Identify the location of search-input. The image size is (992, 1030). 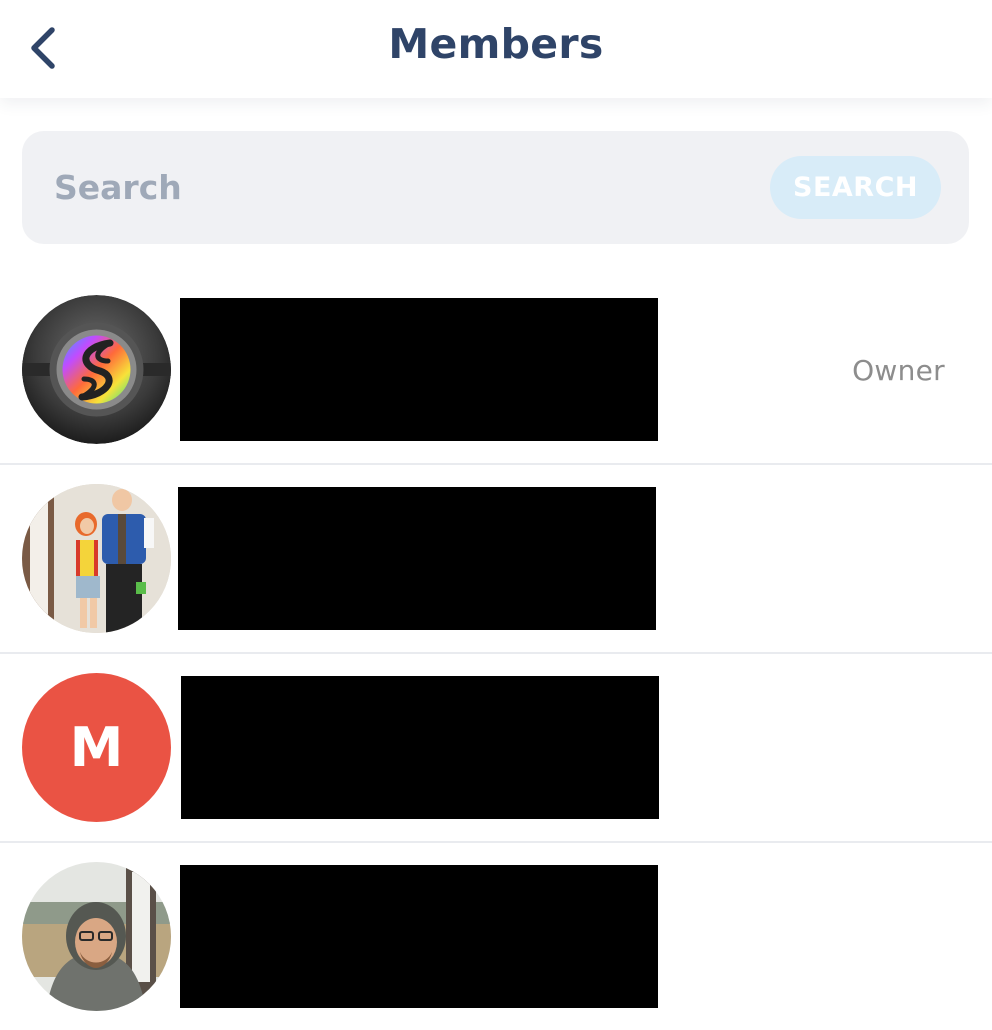
(404, 187).